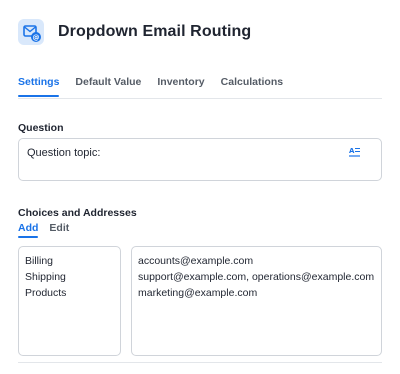  What do you see at coordinates (352, 151) in the screenshot?
I see `svg-text: A` at bounding box center [352, 151].